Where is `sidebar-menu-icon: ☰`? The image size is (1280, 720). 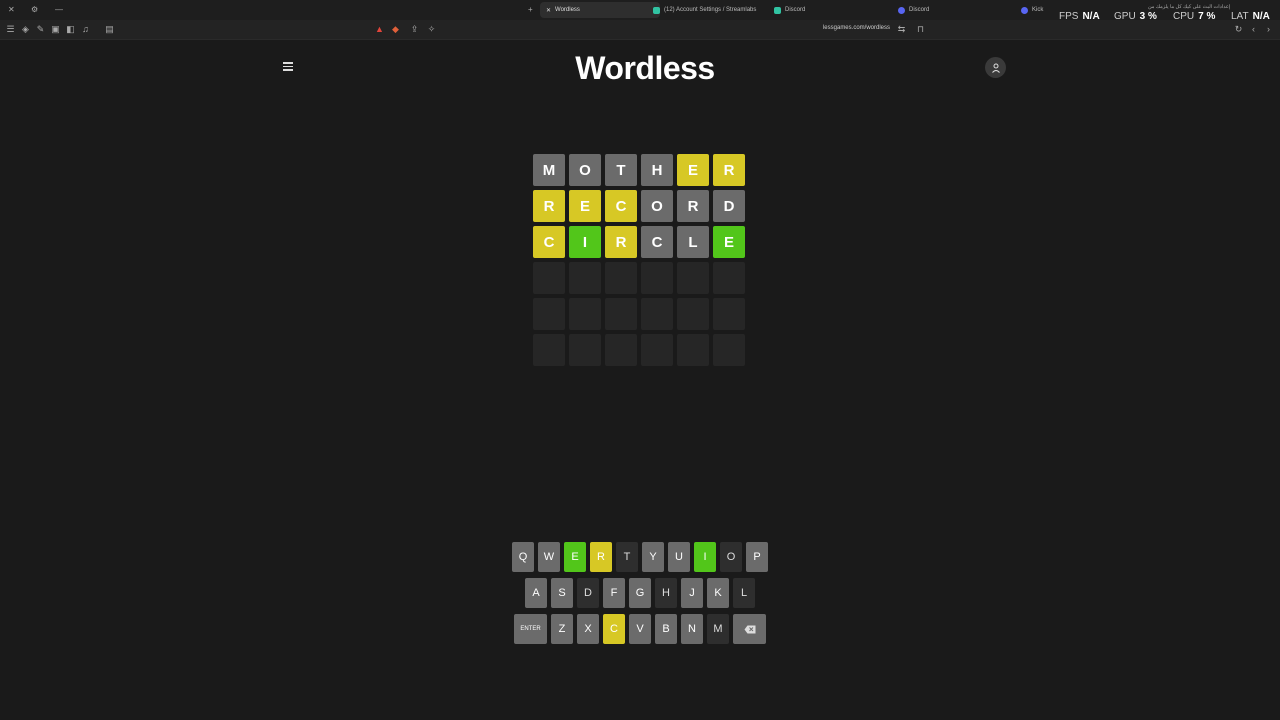
sidebar-menu-icon: ☰ is located at coordinates (10, 29).